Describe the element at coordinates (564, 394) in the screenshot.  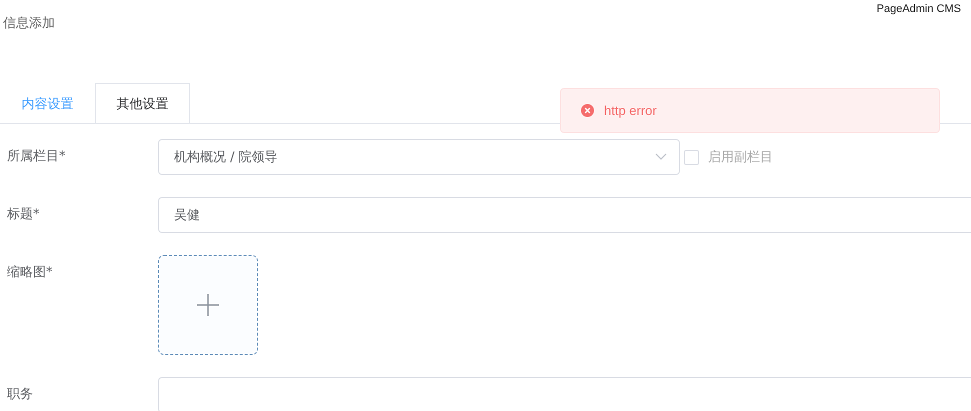
I see `text-field` at that location.